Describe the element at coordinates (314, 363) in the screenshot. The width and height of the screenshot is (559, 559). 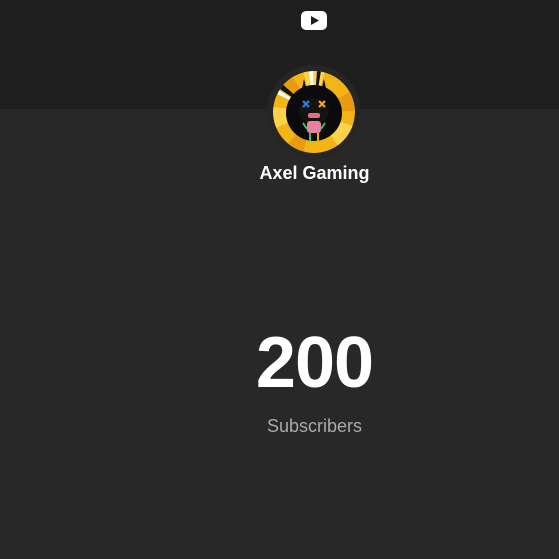
I see `subscriber-count: 200` at that location.